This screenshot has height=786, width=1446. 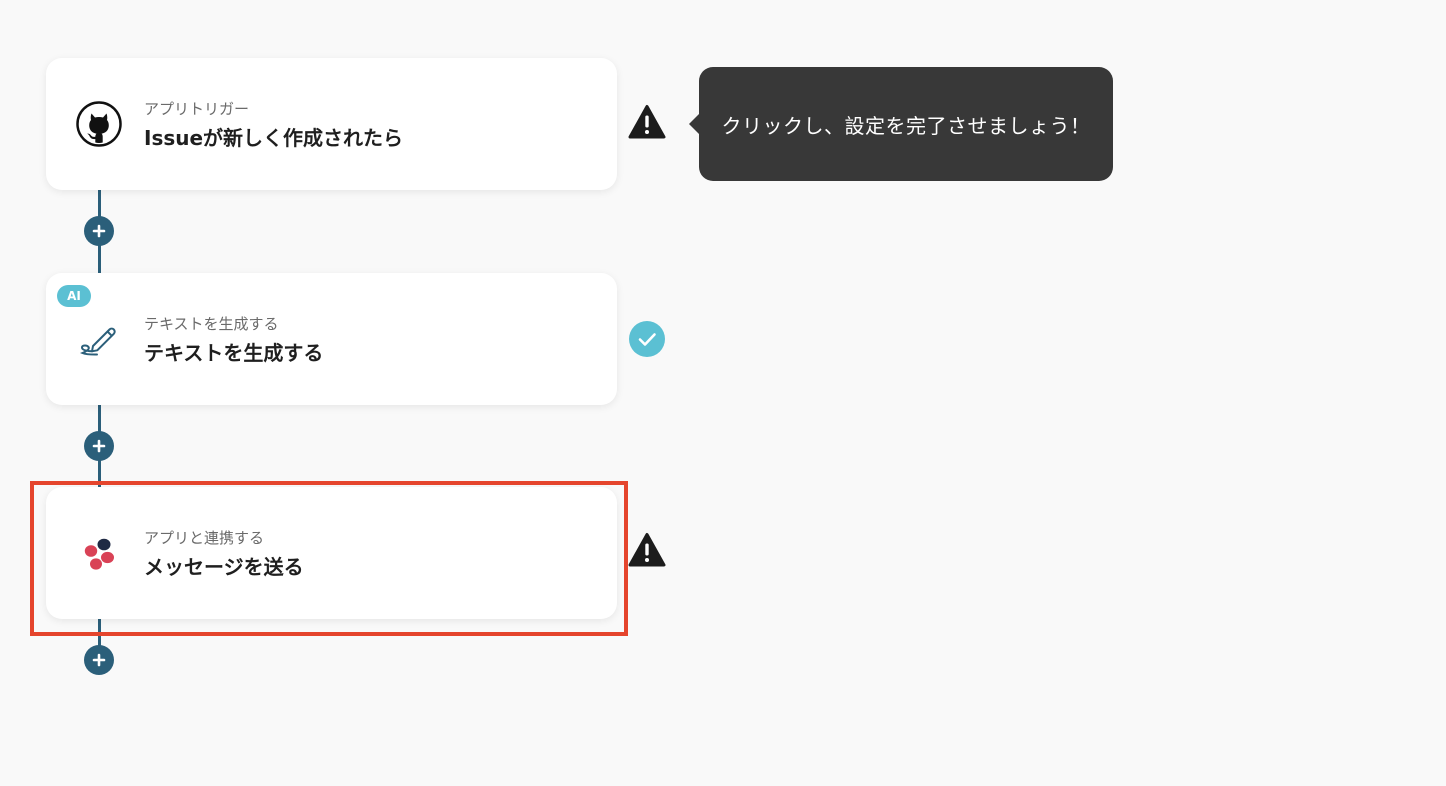 I want to click on step-subtitle: テキストを生成する, so click(x=211, y=324).